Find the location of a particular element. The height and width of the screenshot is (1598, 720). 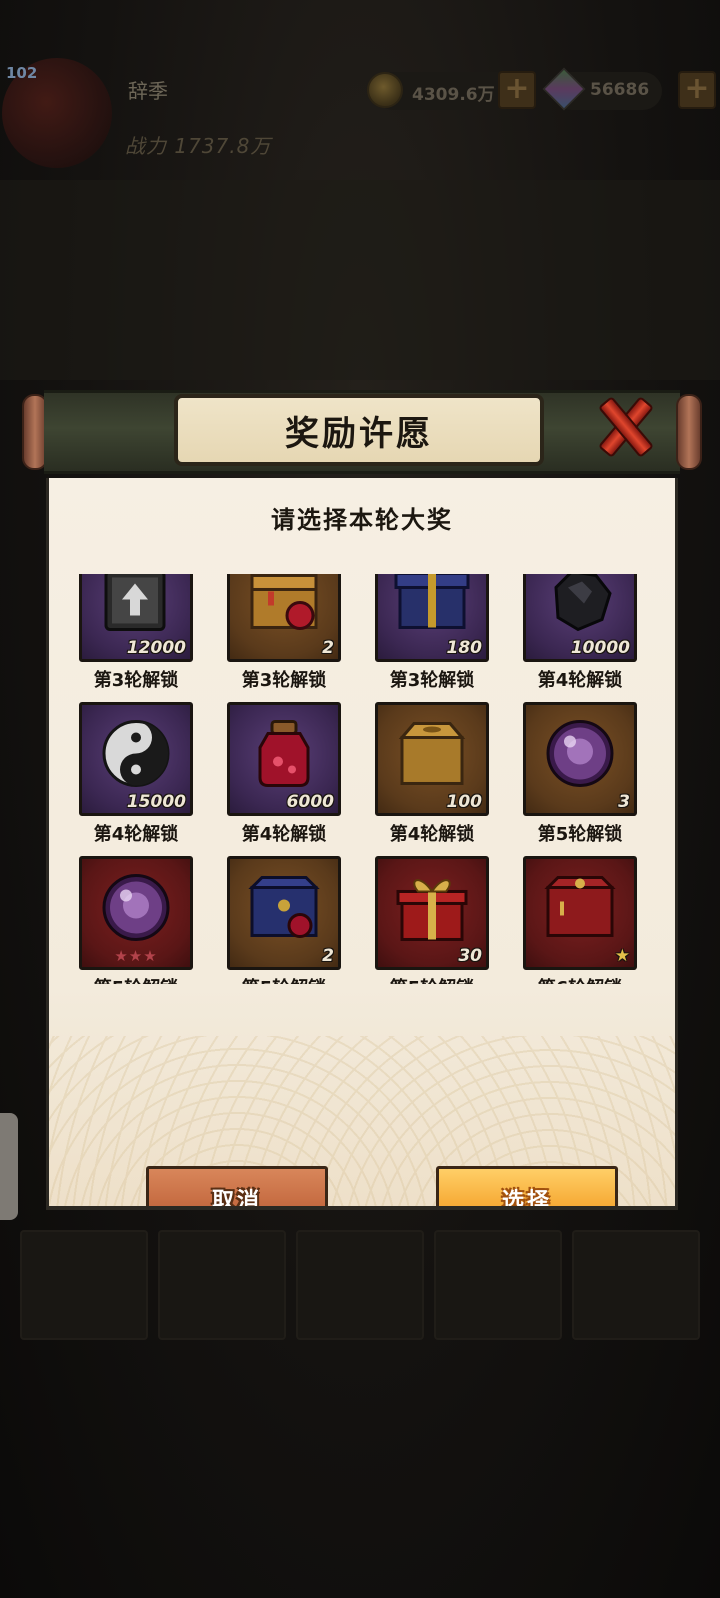

star-icon: ★ is located at coordinates (622, 956).